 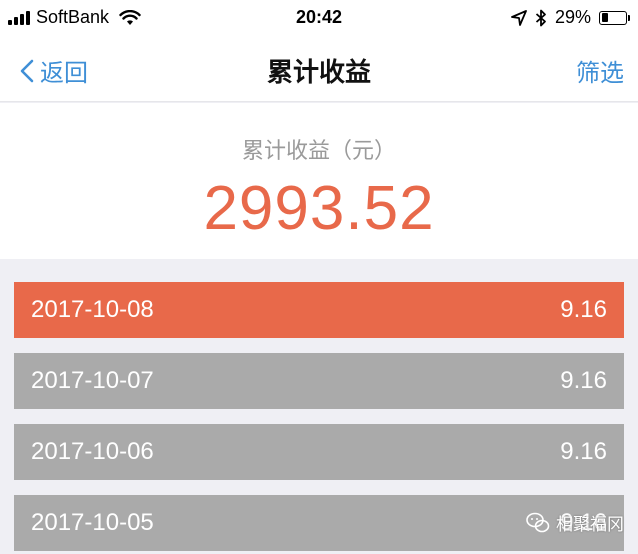 I want to click on battery-icon, so click(x=614, y=17).